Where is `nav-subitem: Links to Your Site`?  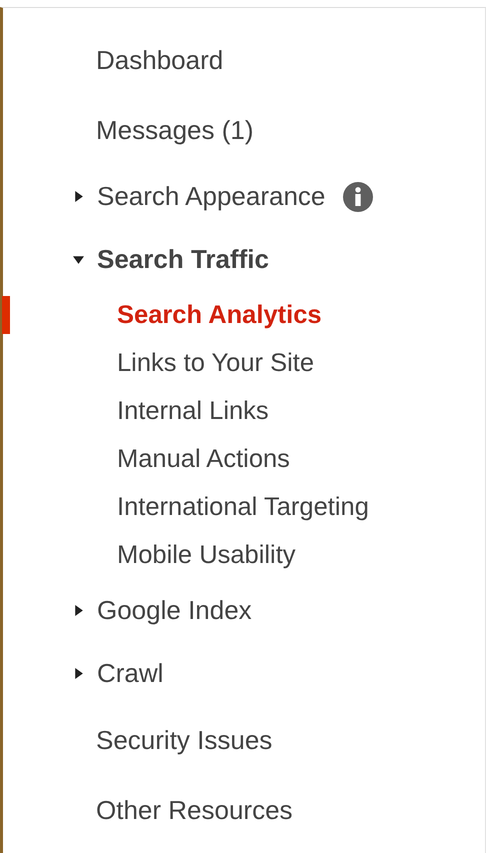
nav-subitem: Links to Your Site is located at coordinates (215, 363).